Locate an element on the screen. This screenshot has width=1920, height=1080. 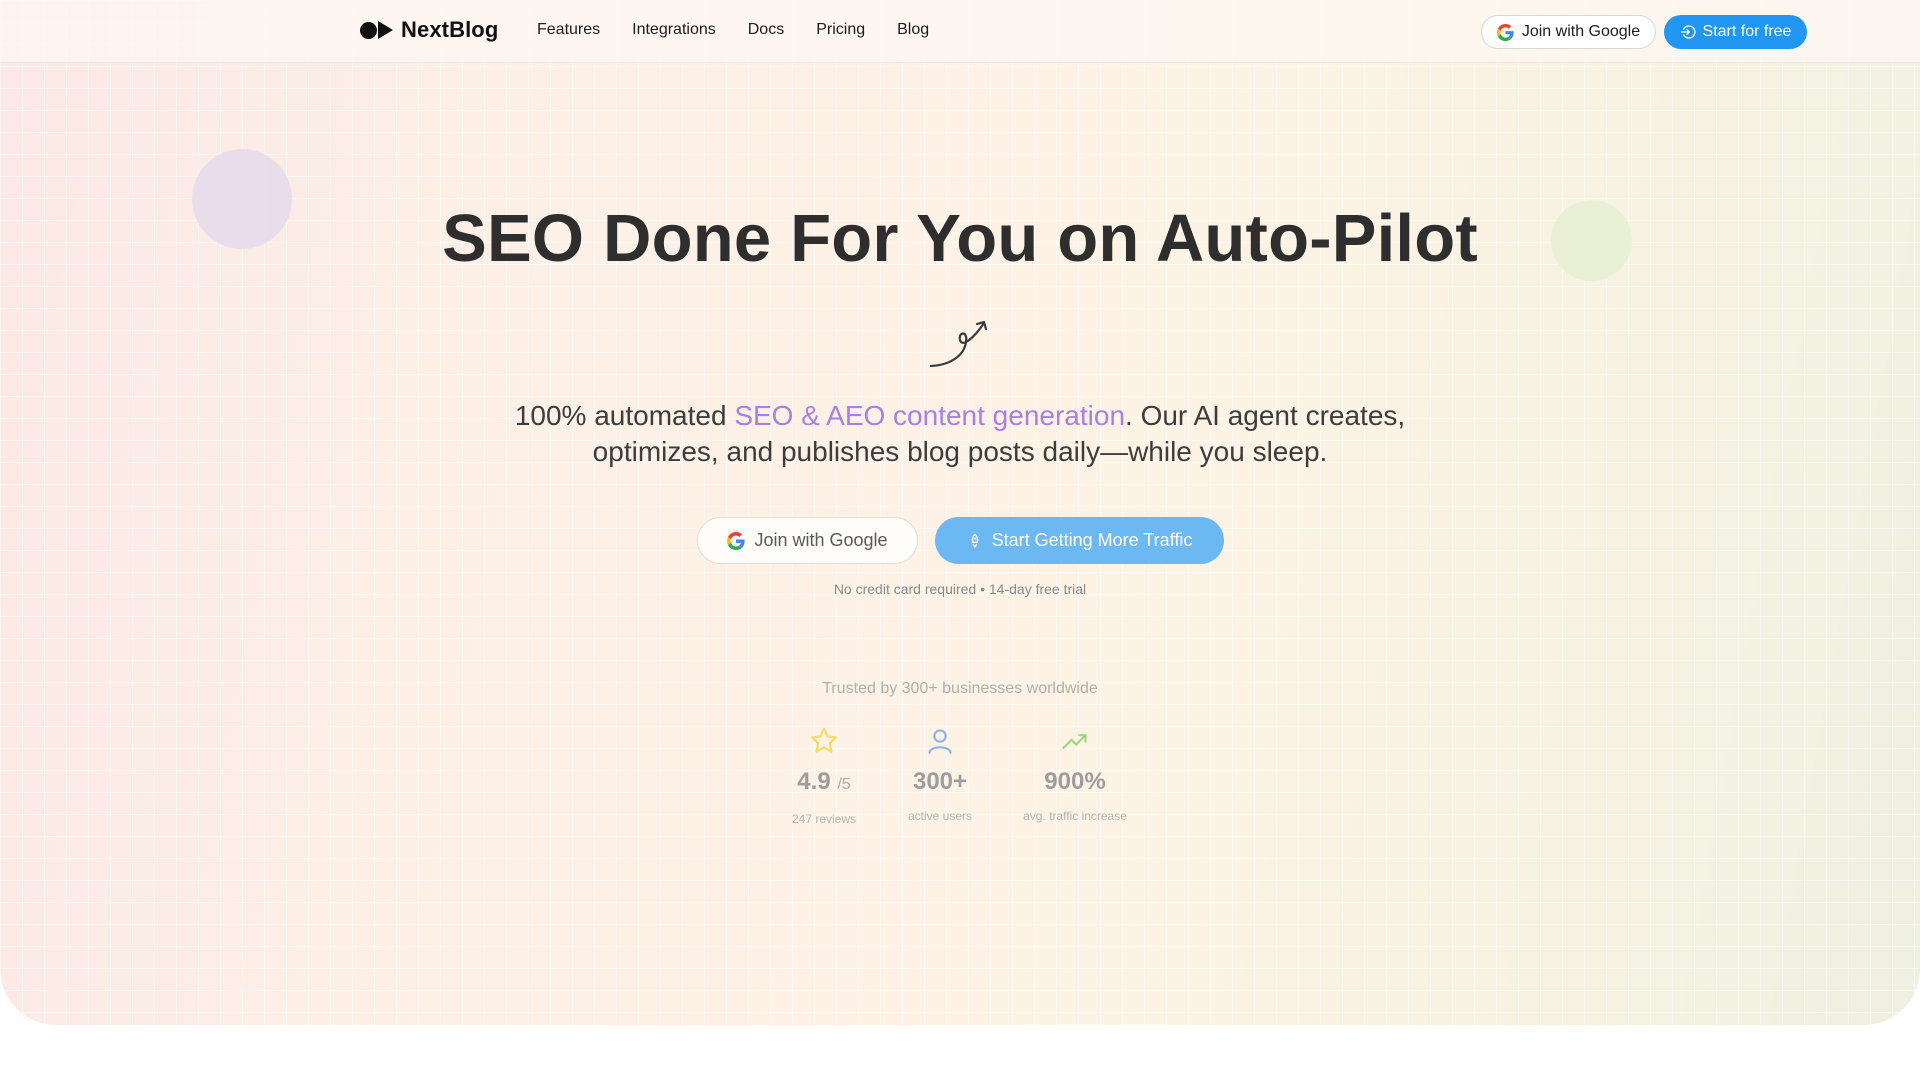
subtitle-highlight: SEO & AEO content generation is located at coordinates (930, 415).